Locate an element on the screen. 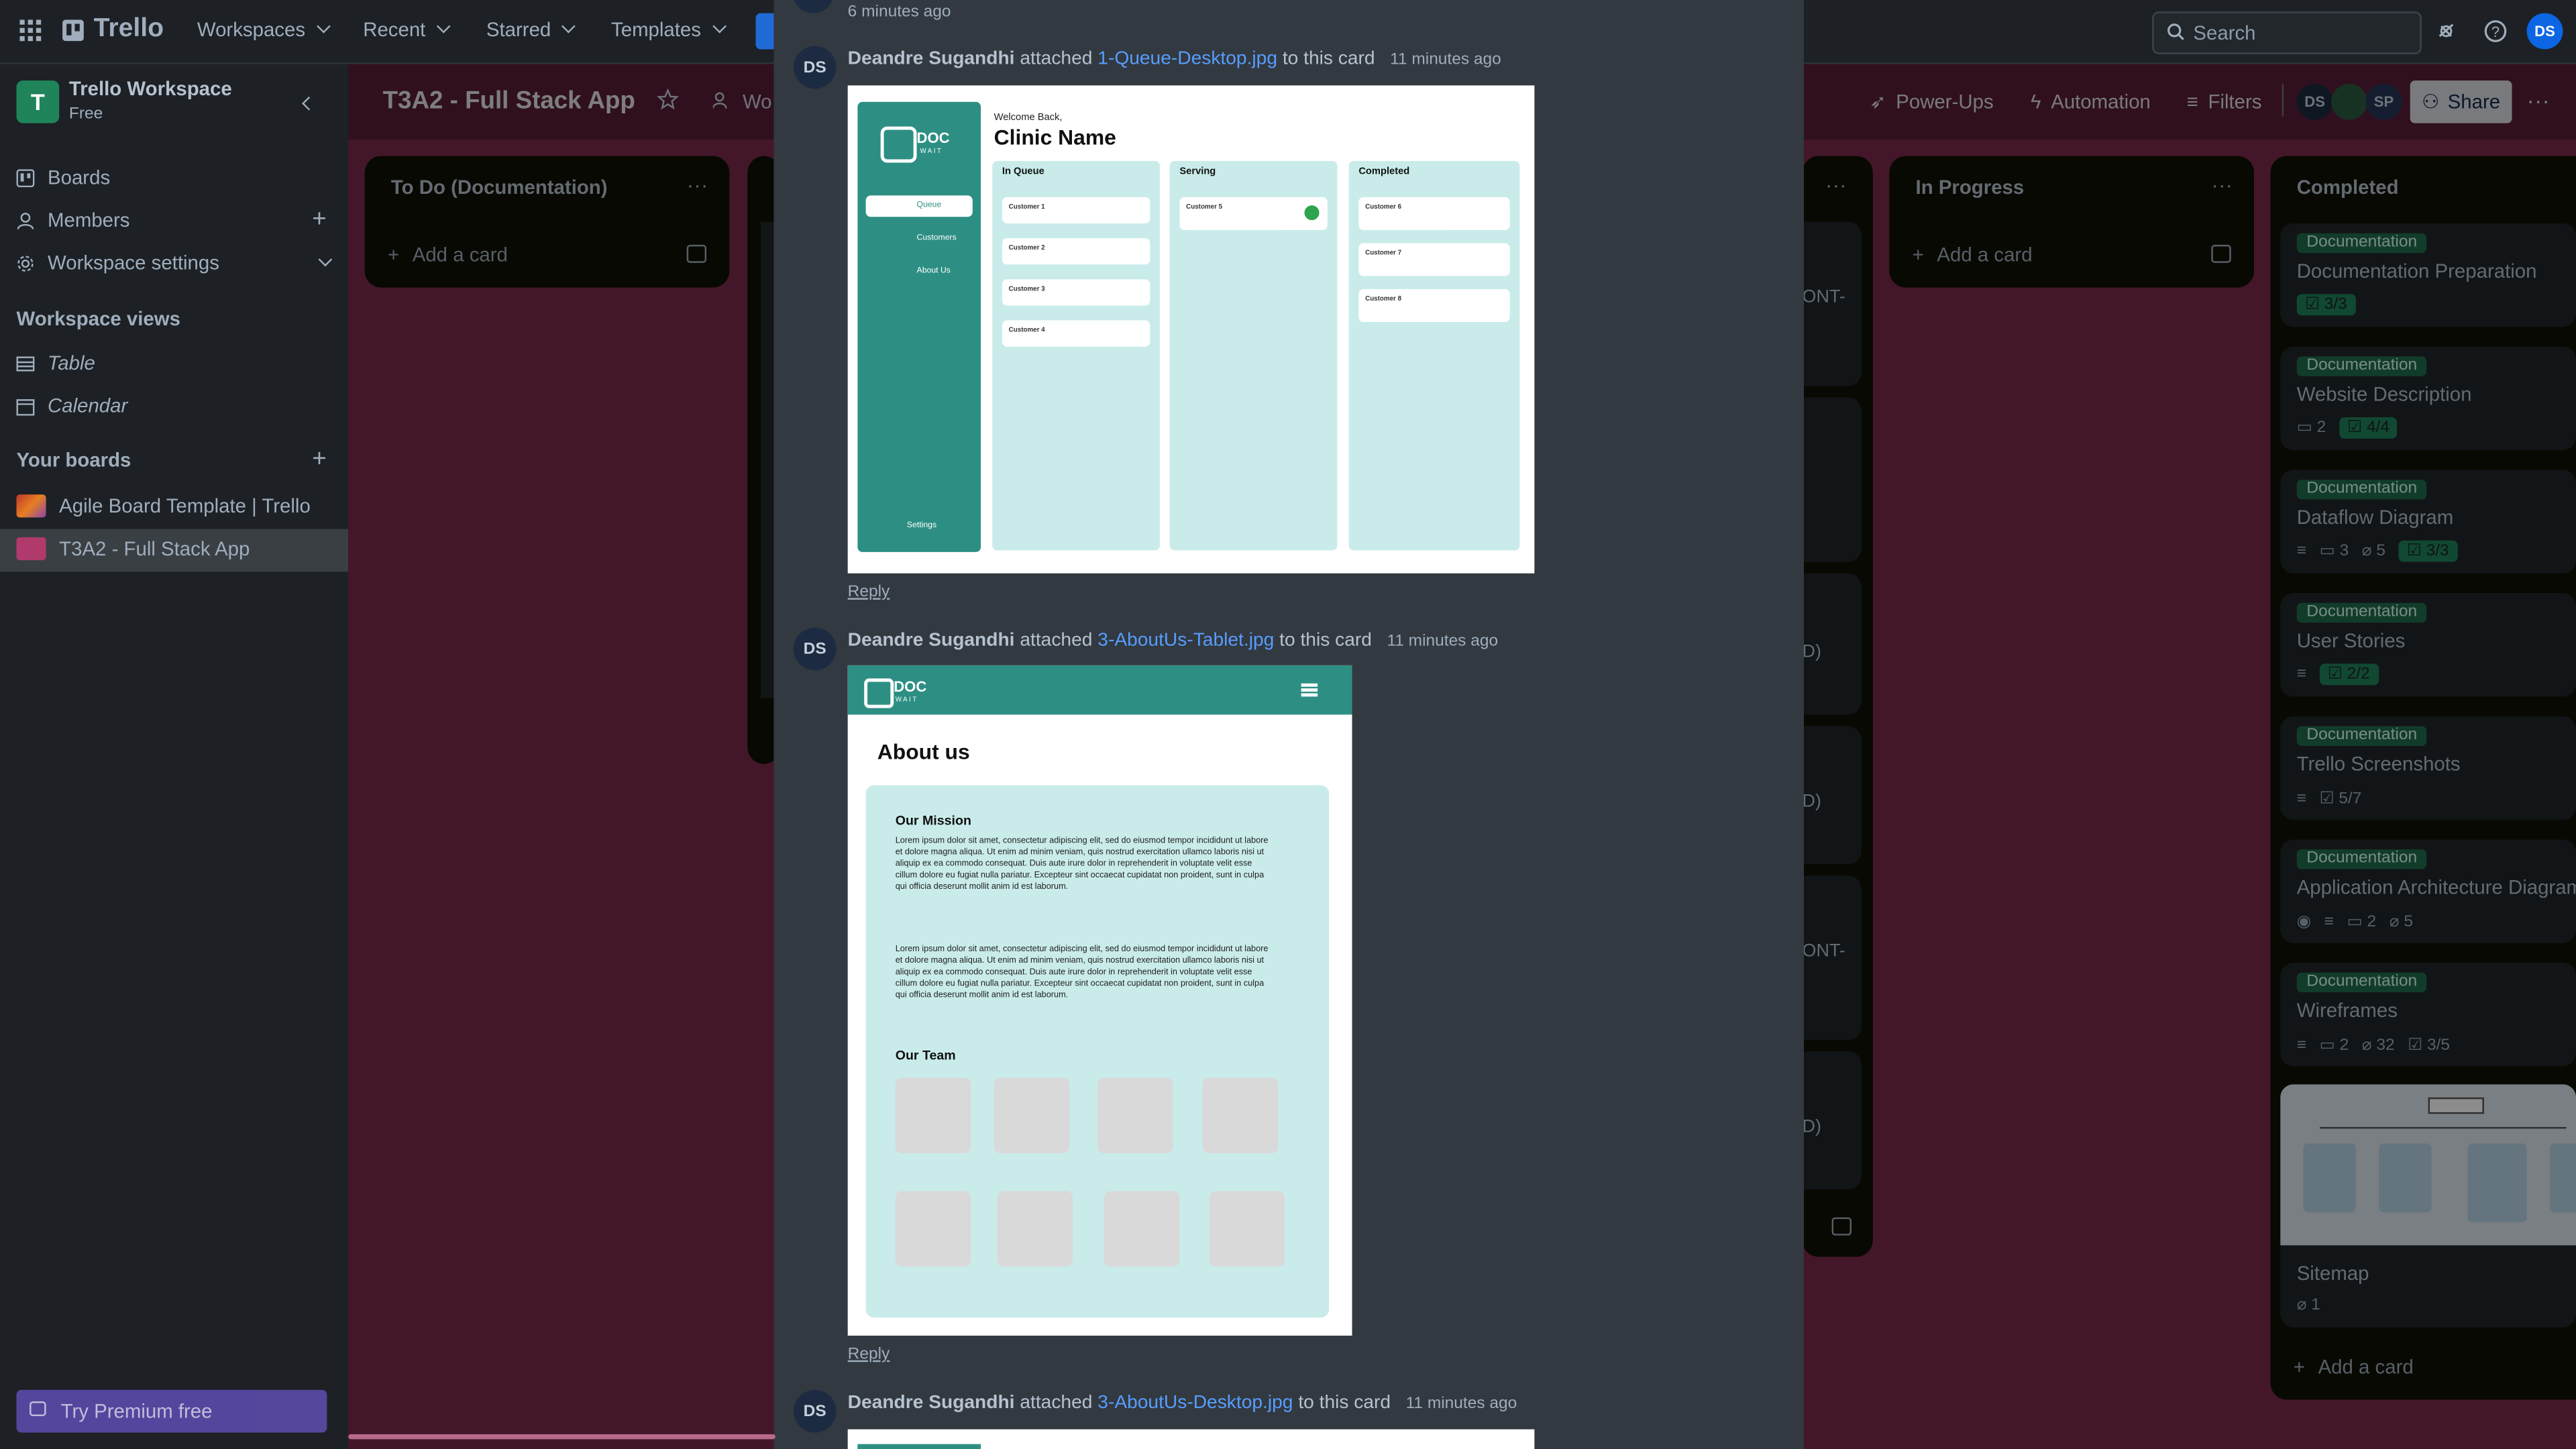 This screenshot has height=1449, width=2576. trello-logo: Trello is located at coordinates (113, 29).